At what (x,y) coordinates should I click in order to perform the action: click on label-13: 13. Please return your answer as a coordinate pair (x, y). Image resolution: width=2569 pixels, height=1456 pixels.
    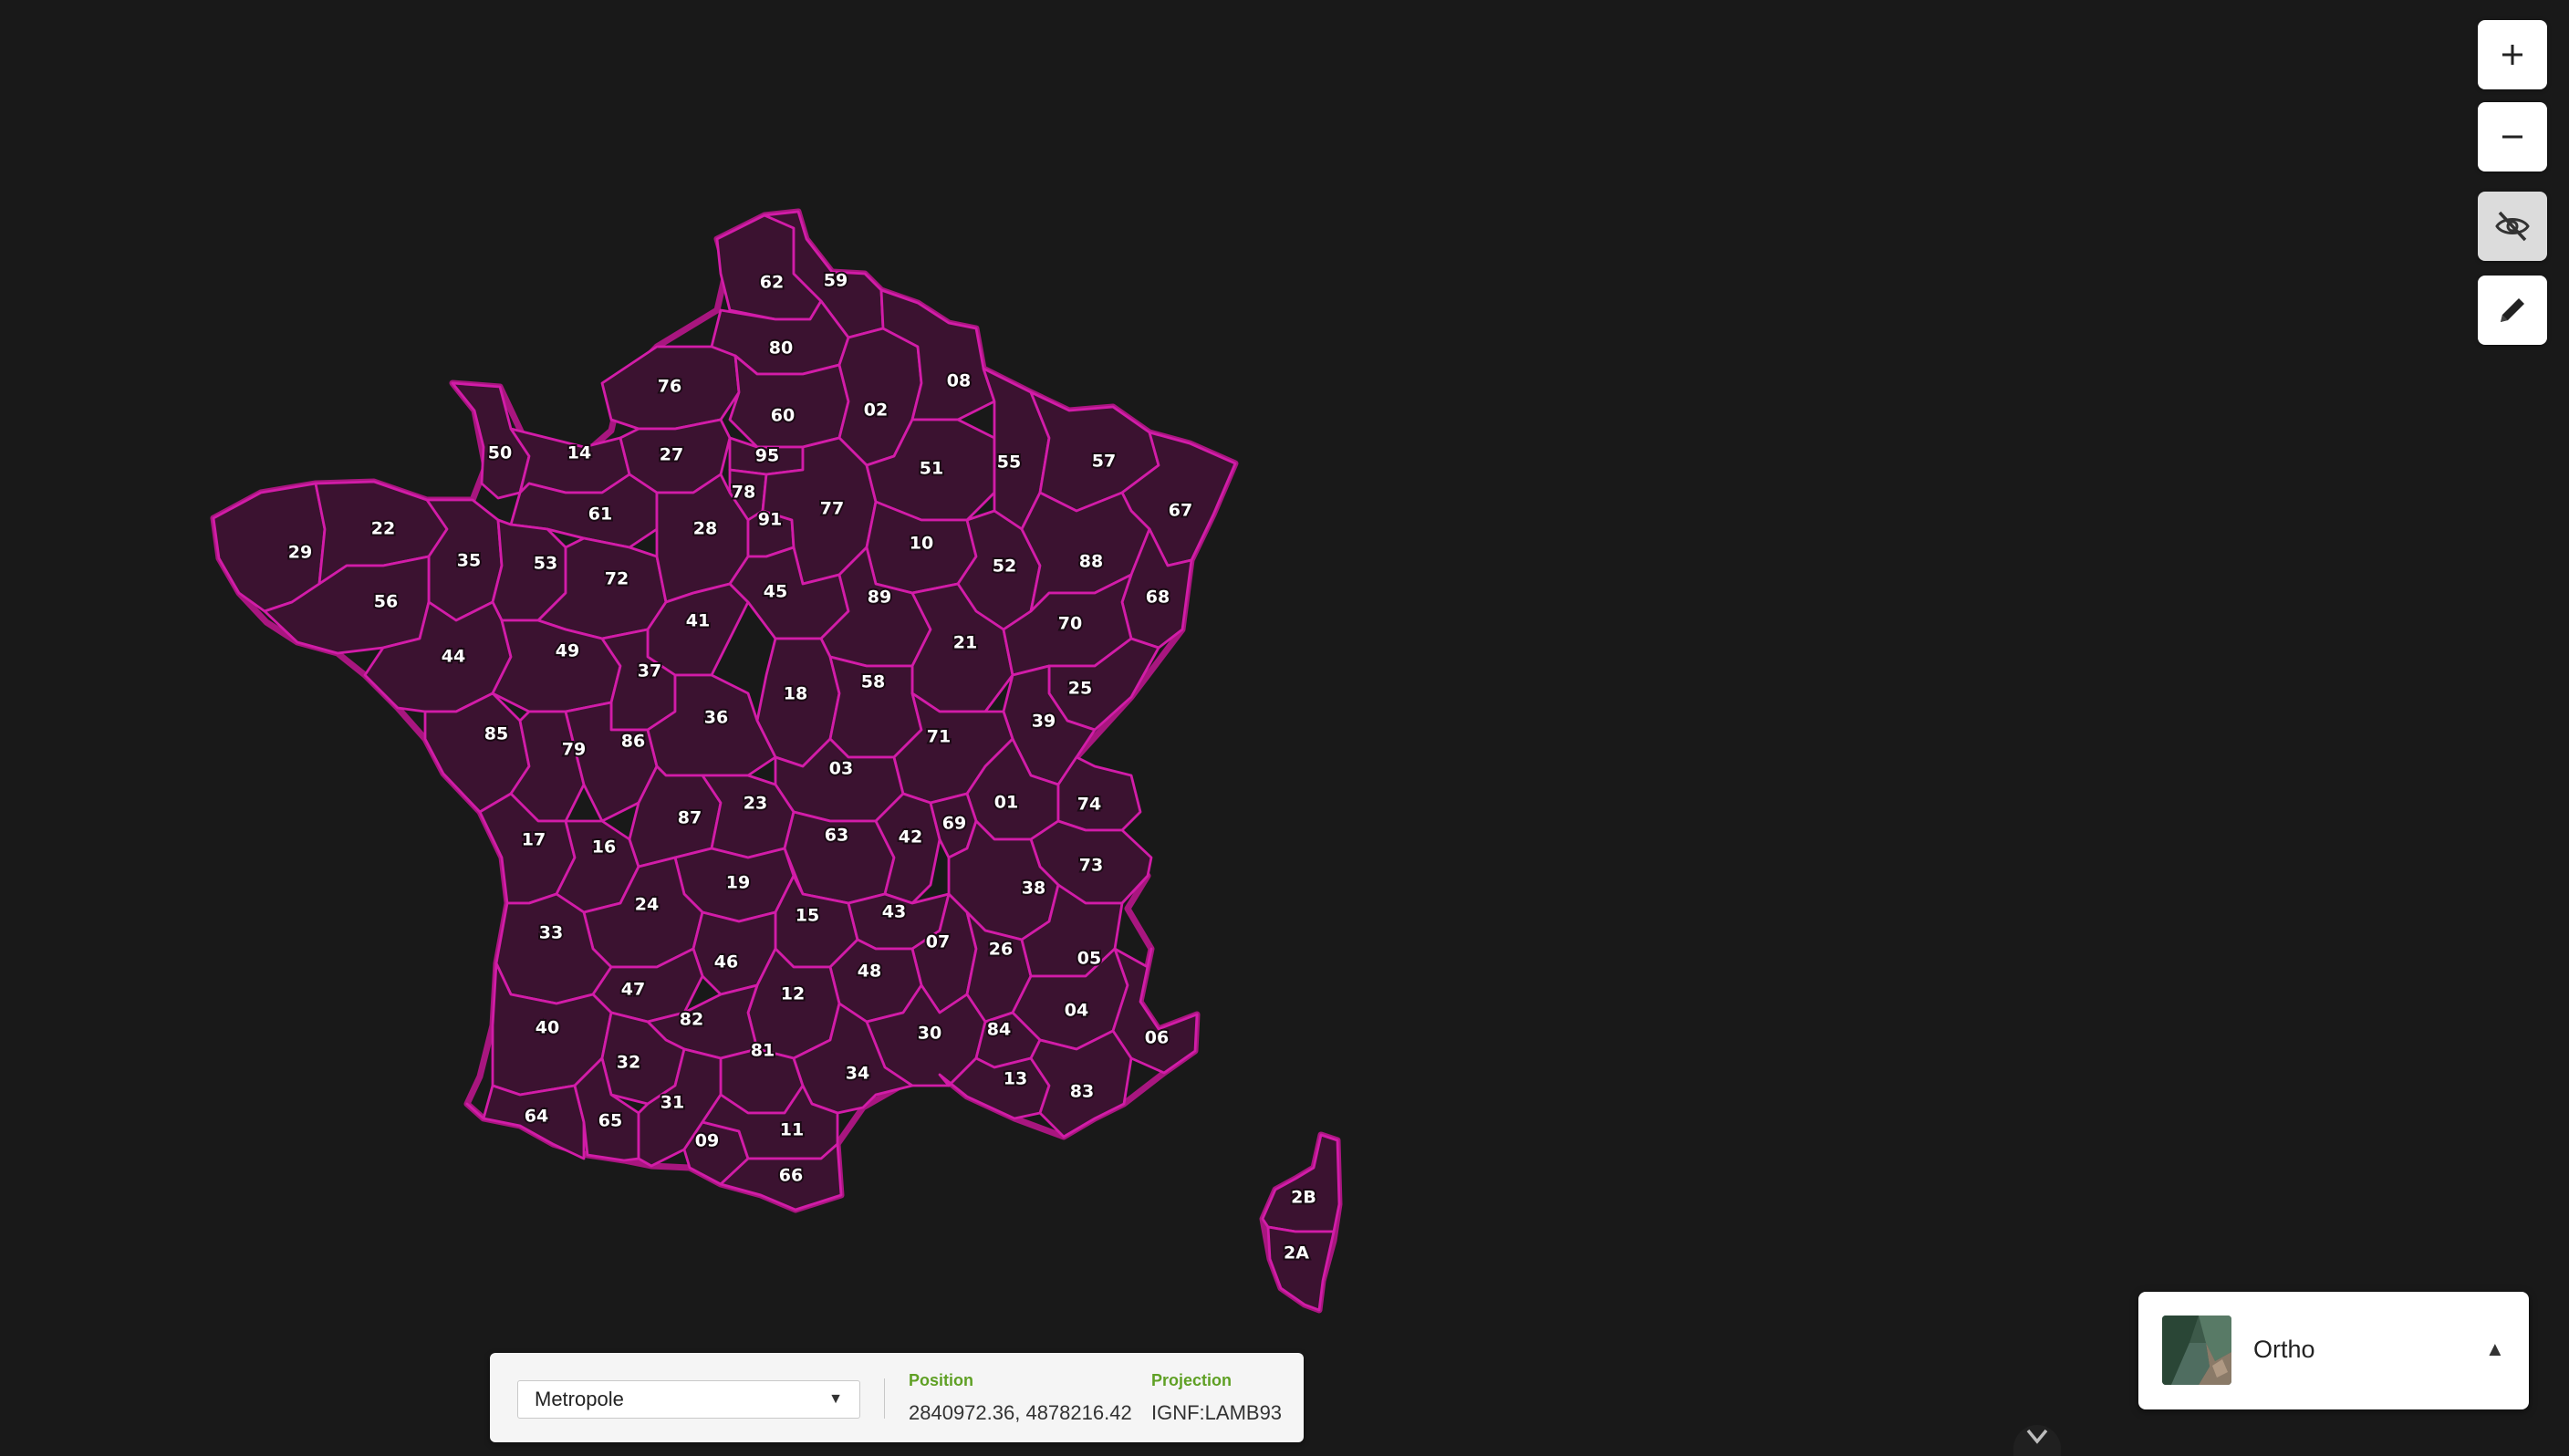
    Looking at the image, I should click on (1015, 1079).